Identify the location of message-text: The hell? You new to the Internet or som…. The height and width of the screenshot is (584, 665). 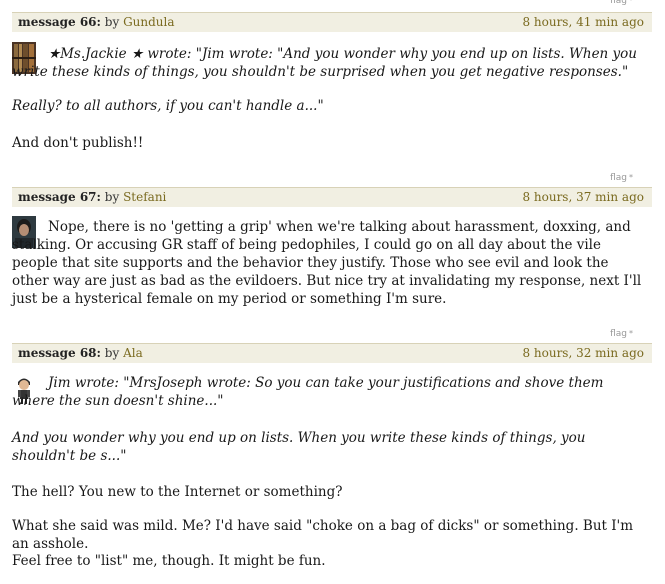
(177, 492).